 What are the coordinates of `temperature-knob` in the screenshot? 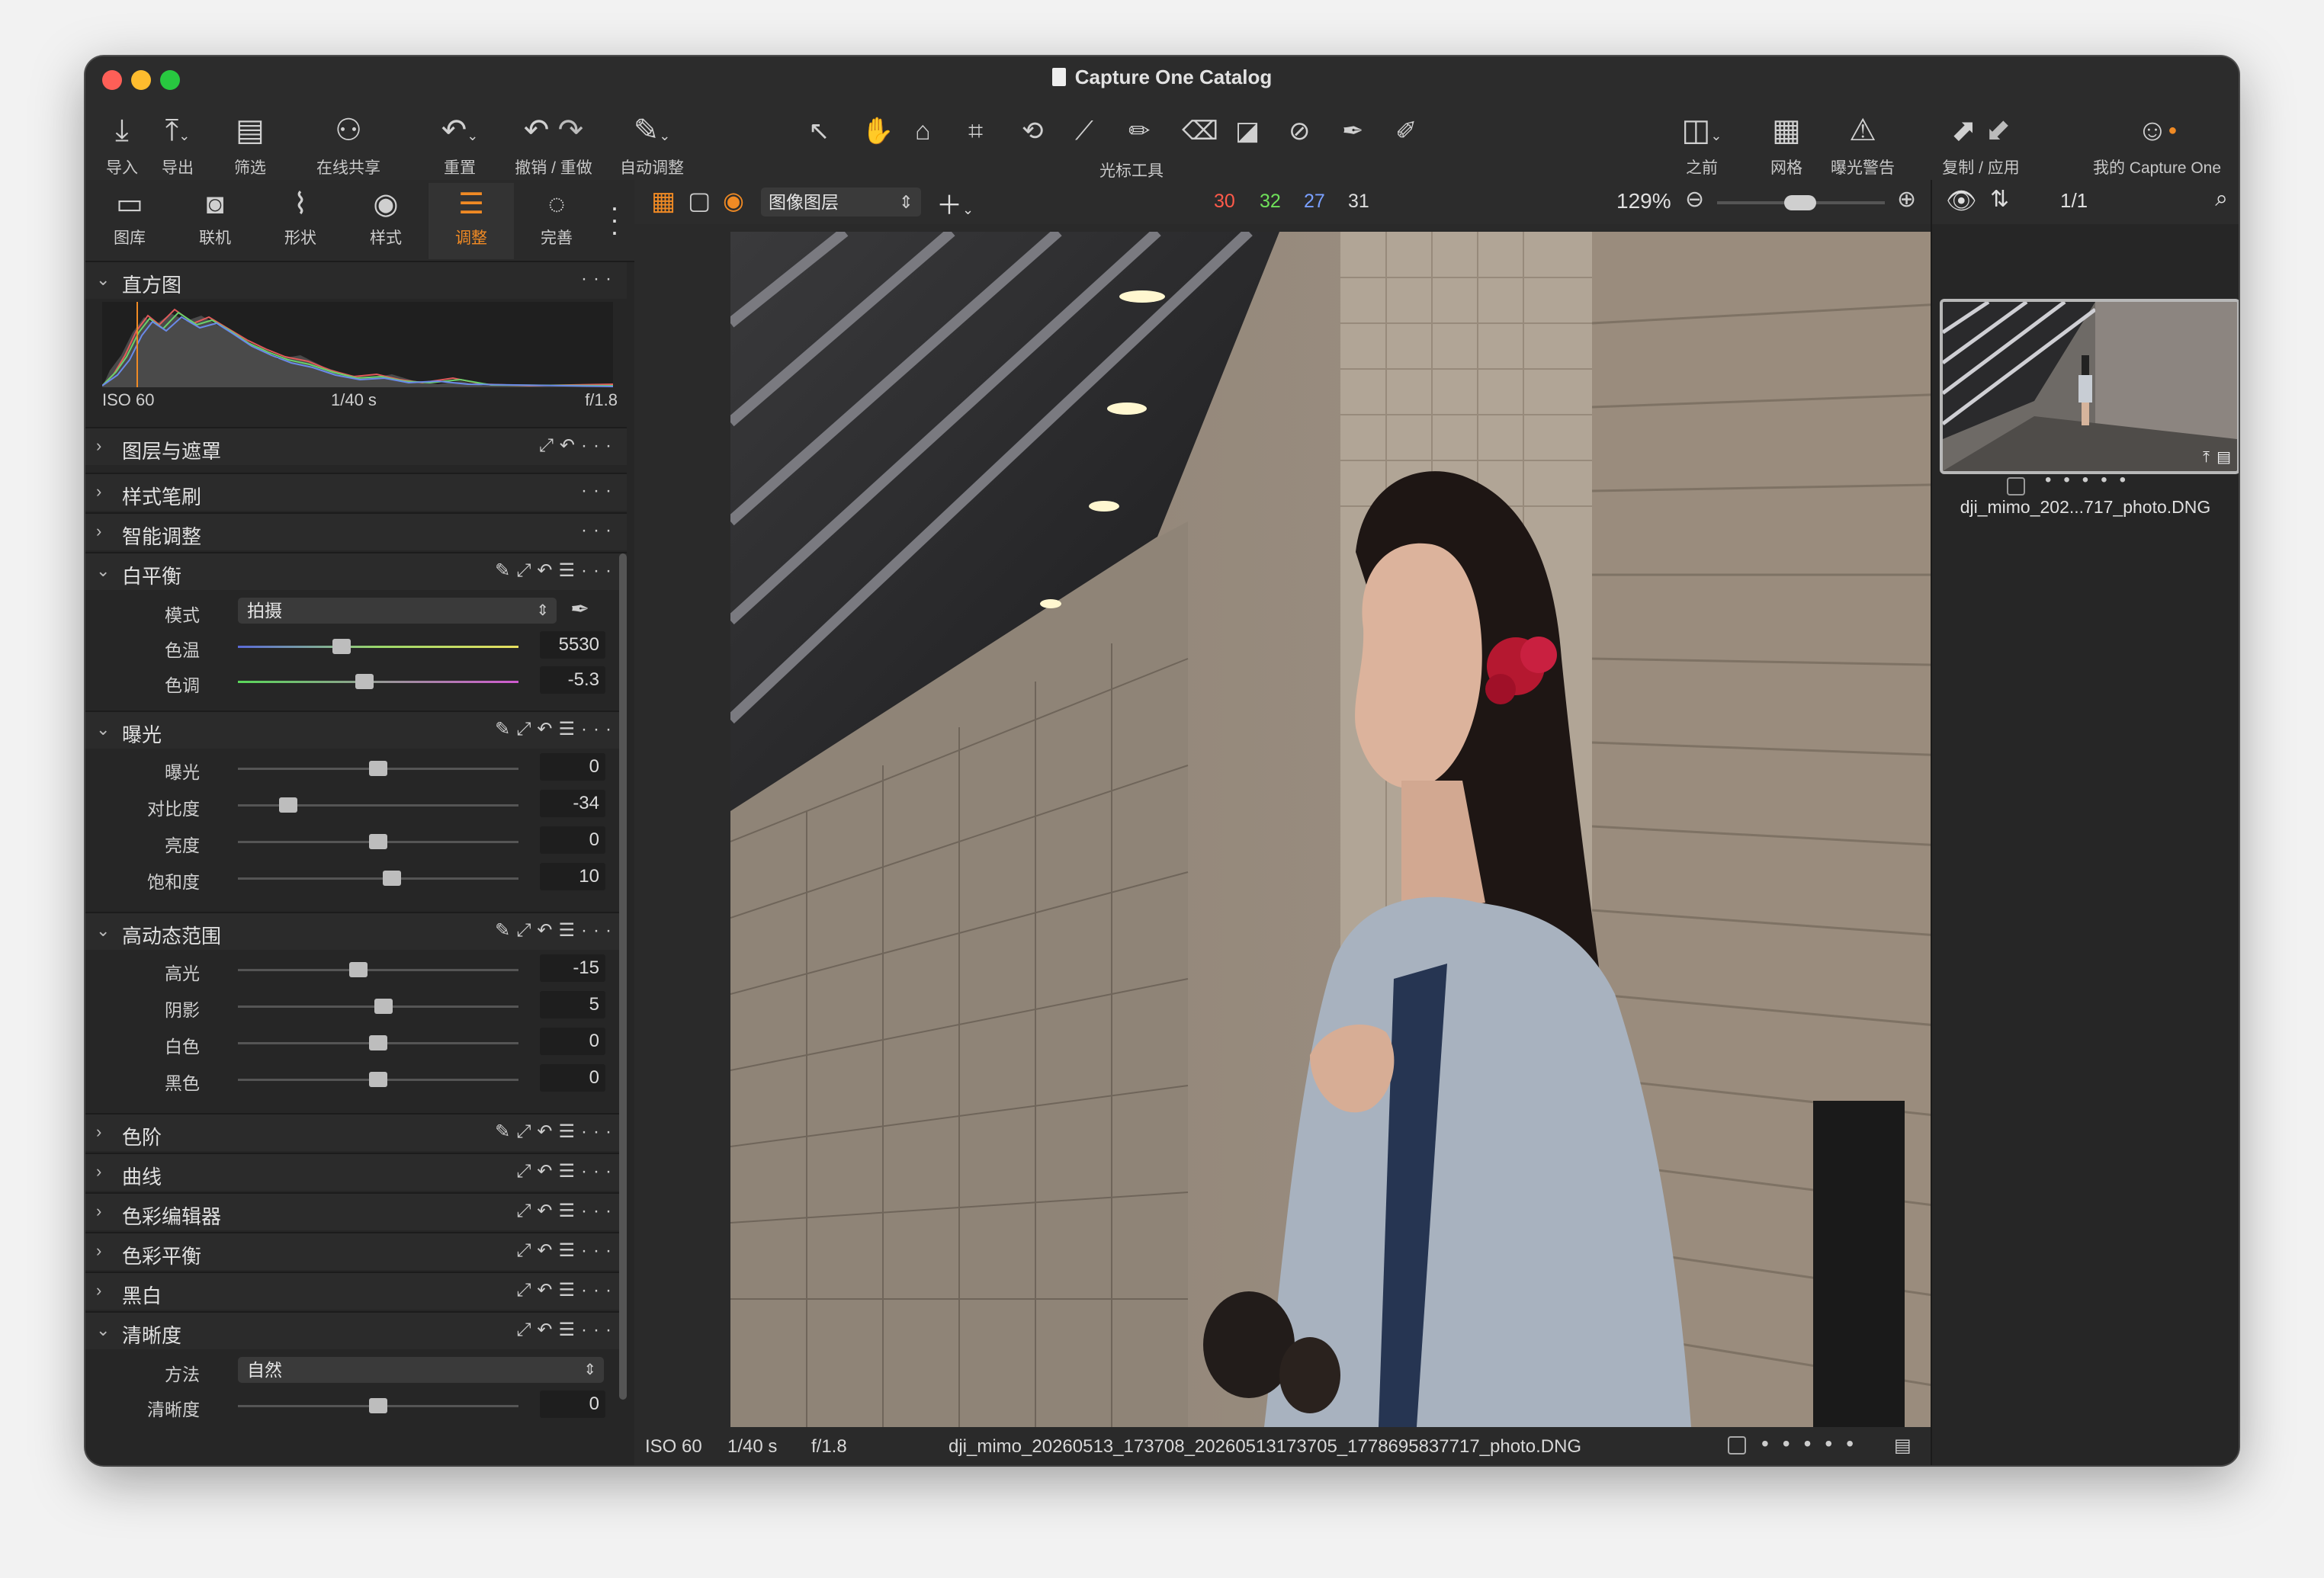 It's located at (342, 646).